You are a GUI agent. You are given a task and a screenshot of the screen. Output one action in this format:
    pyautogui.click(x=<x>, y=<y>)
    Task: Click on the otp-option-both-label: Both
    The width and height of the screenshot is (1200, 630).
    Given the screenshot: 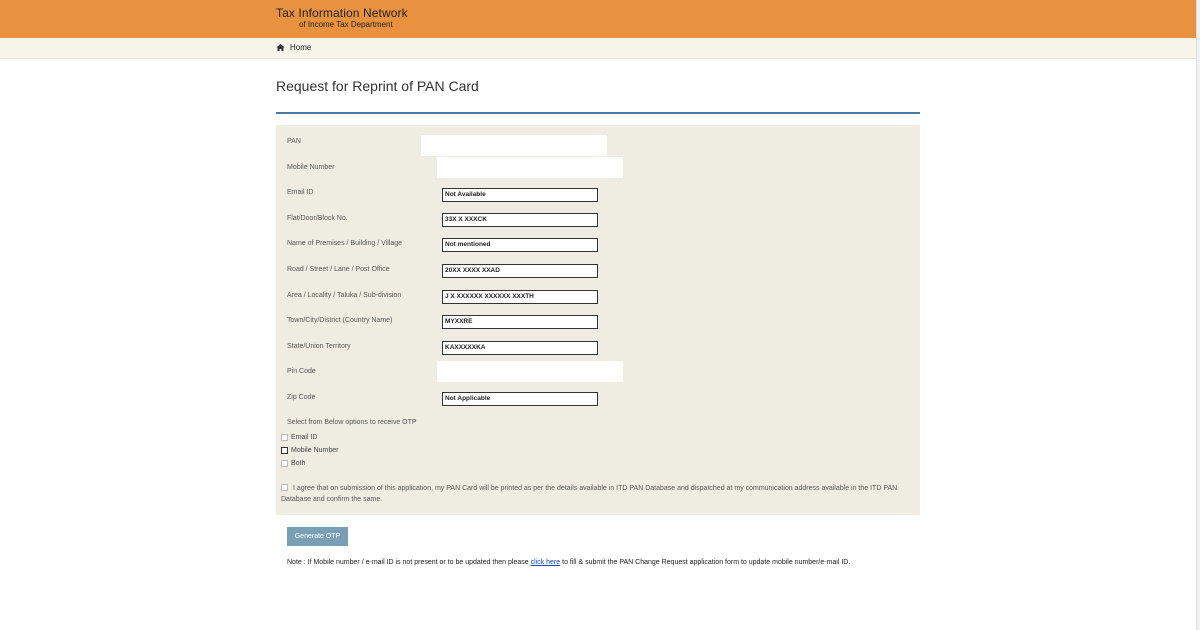 What is the action you would take?
    pyautogui.click(x=298, y=463)
    